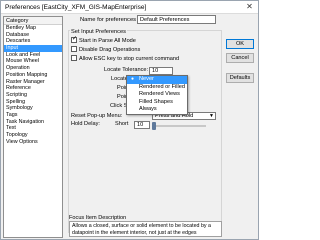  I want to click on category-item: Operation, so click(33, 68).